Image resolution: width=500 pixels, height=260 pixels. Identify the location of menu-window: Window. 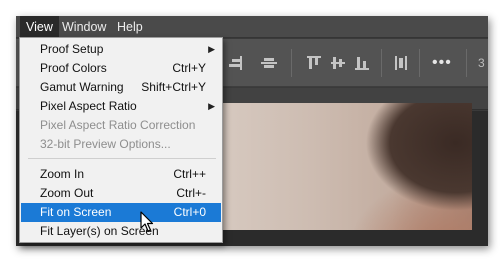
(84, 27).